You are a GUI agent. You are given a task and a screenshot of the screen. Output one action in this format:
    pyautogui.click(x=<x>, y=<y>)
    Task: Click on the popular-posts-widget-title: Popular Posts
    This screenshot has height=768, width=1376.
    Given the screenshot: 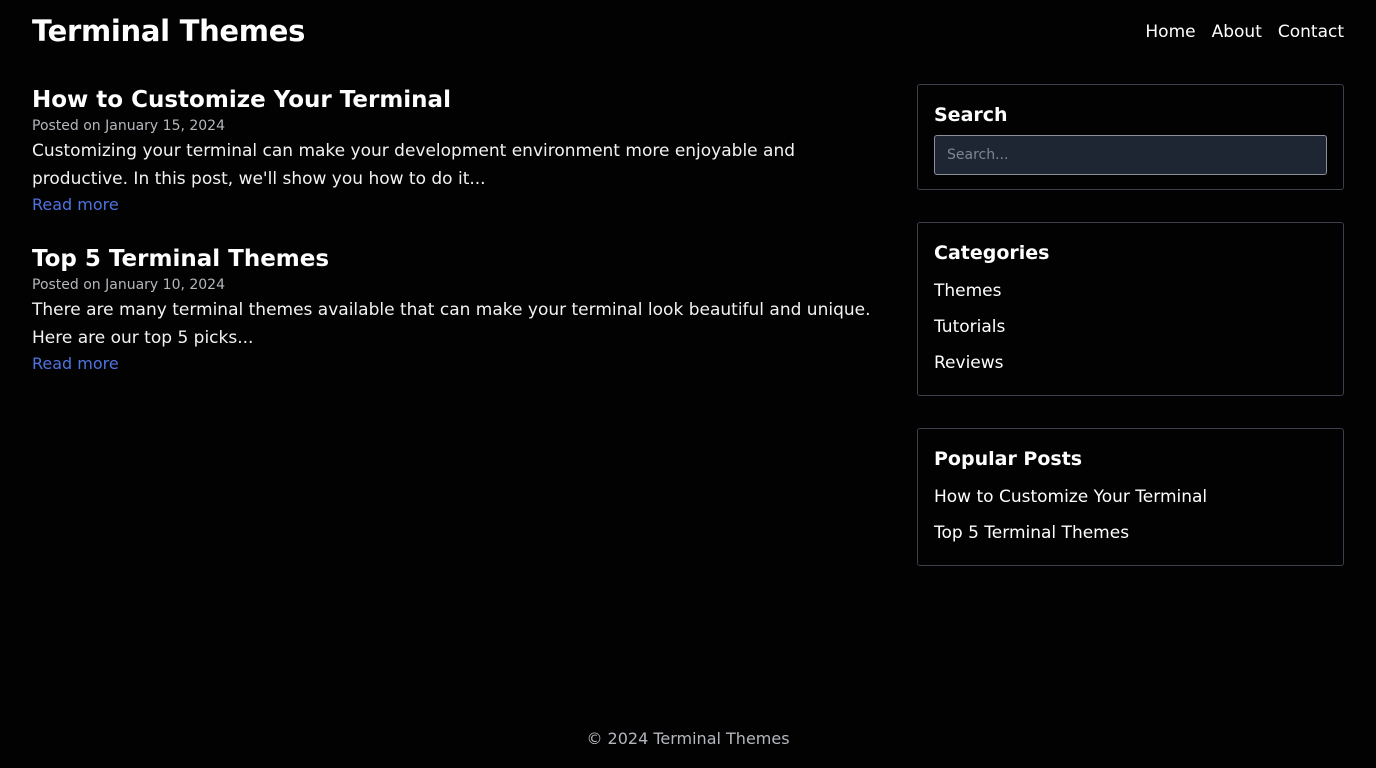 What is the action you would take?
    pyautogui.click(x=1008, y=459)
    